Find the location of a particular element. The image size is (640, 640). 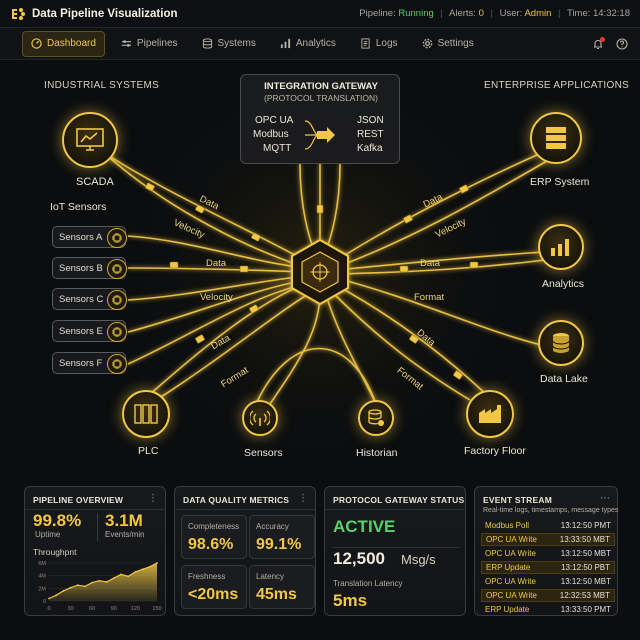

user-label: User: is located at coordinates (511, 13).